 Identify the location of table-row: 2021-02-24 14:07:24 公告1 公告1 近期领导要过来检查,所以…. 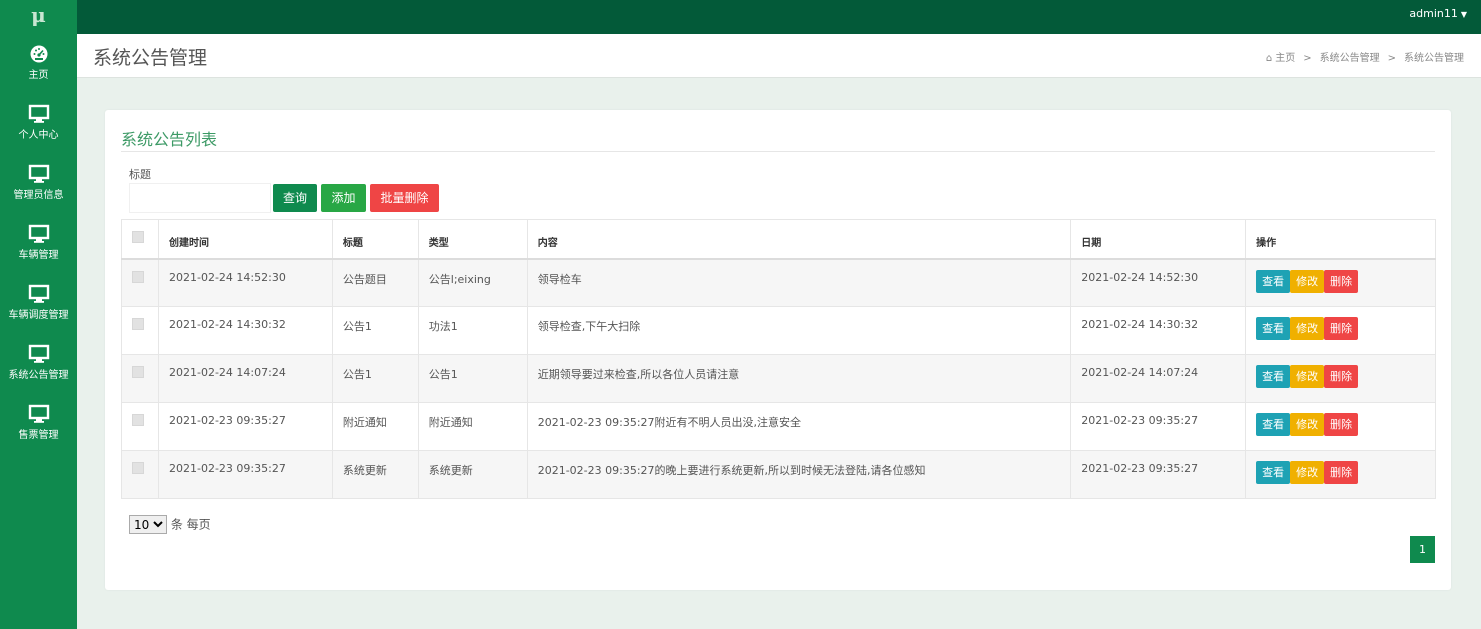
(778, 378).